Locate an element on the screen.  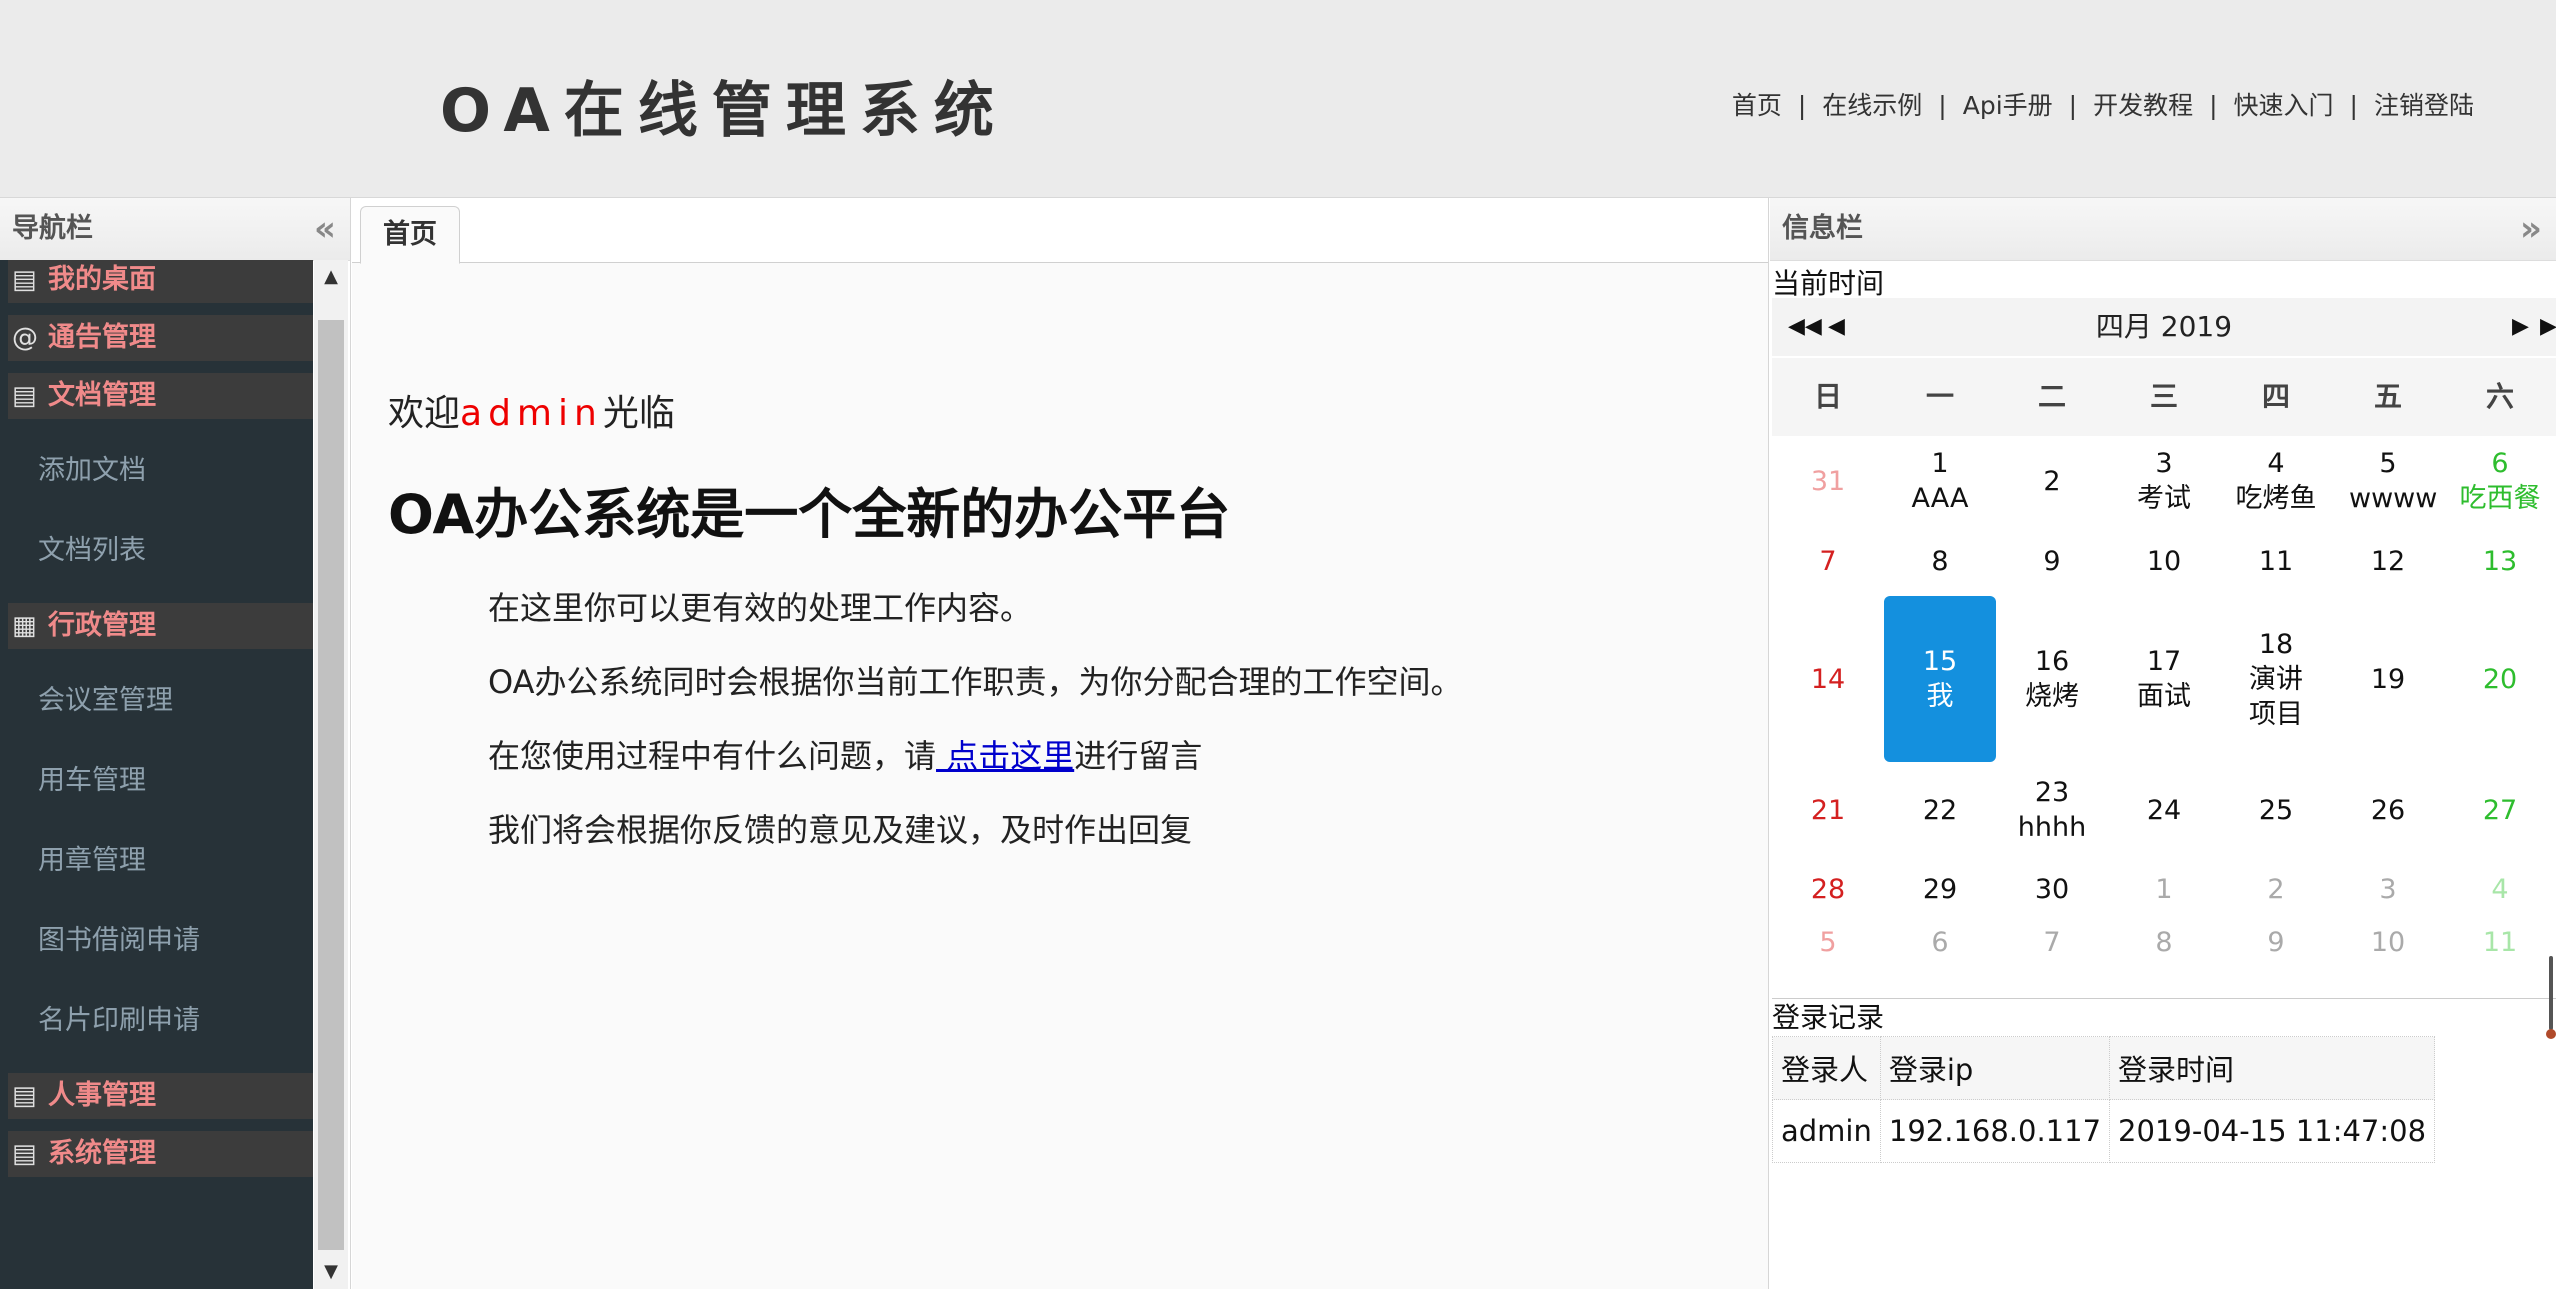
calendar-day: 3 考试 is located at coordinates (2164, 481).